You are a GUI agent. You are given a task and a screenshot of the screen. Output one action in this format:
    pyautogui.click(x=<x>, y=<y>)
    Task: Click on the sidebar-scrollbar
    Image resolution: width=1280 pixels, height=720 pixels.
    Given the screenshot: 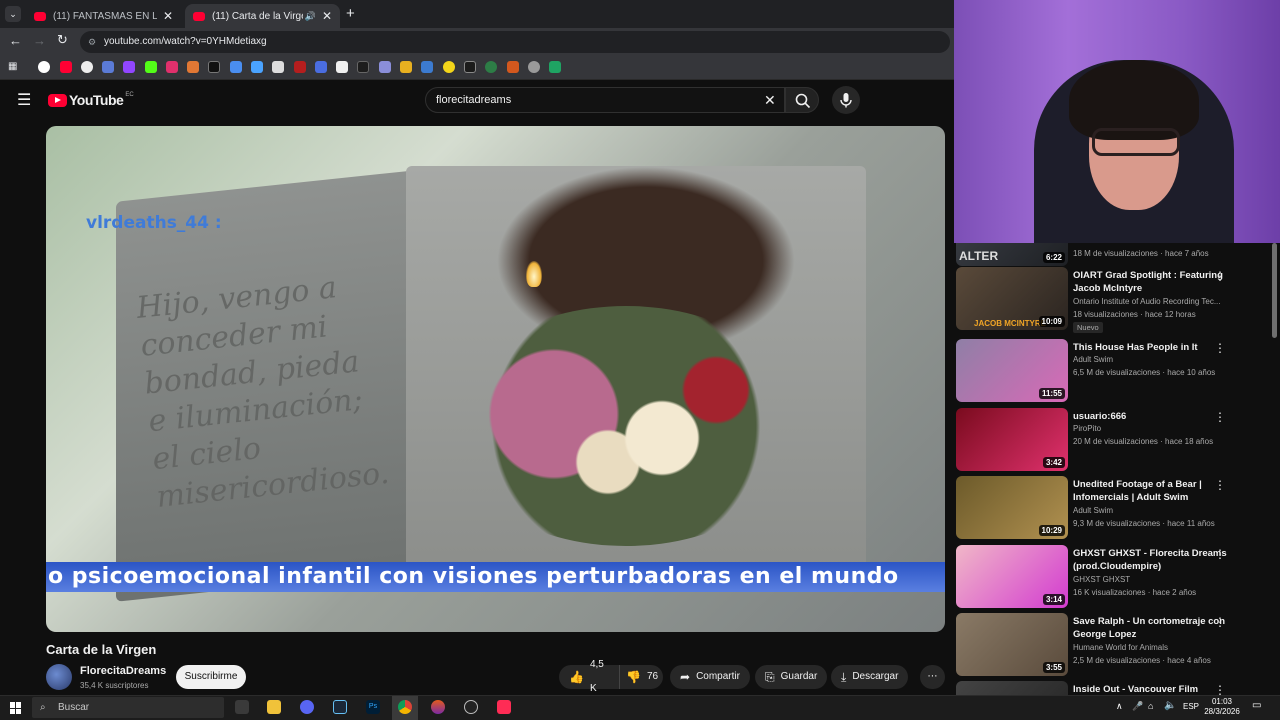 What is the action you would take?
    pyautogui.click(x=1274, y=290)
    